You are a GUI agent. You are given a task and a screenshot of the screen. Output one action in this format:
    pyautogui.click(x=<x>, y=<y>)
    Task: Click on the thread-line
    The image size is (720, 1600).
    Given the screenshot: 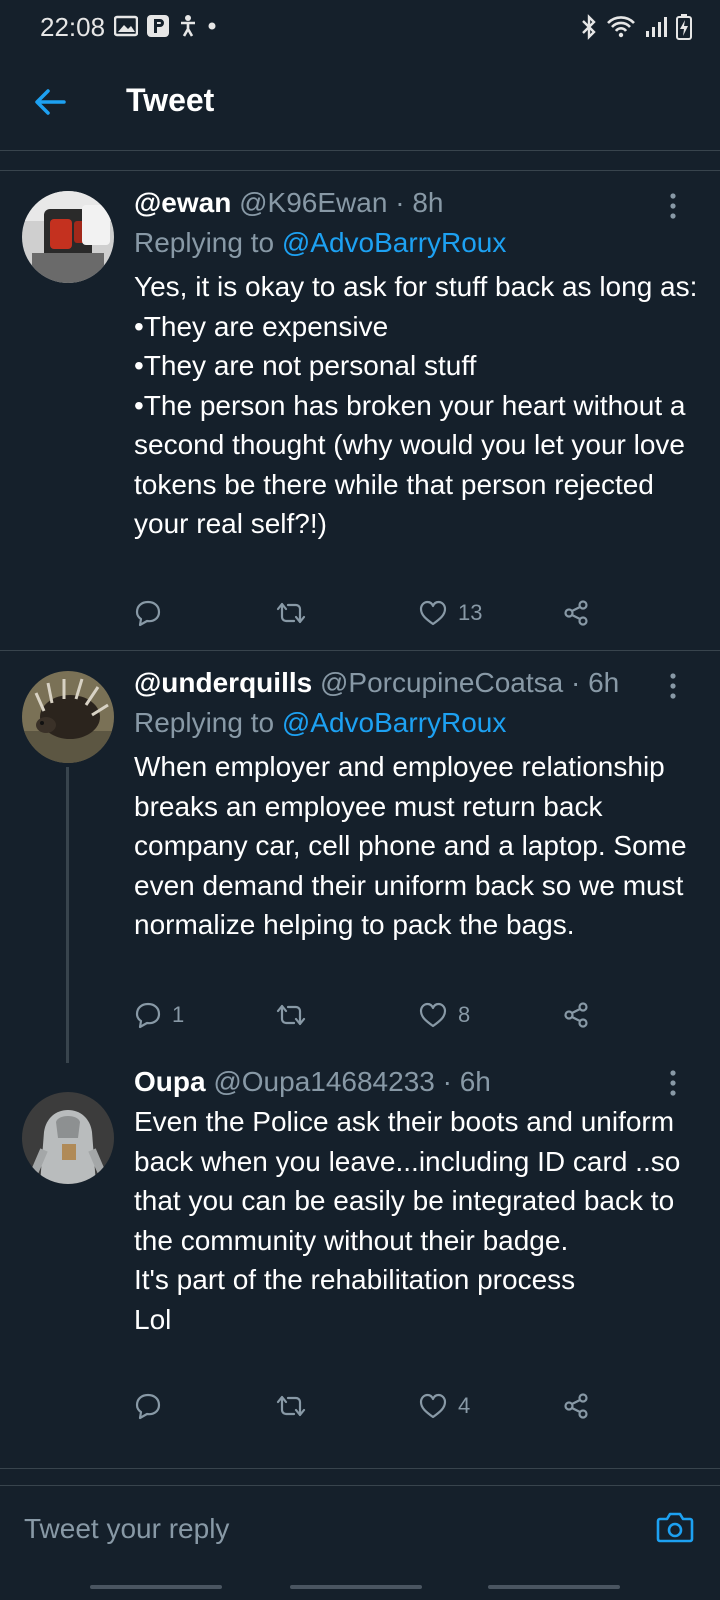 What is the action you would take?
    pyautogui.click(x=67, y=915)
    